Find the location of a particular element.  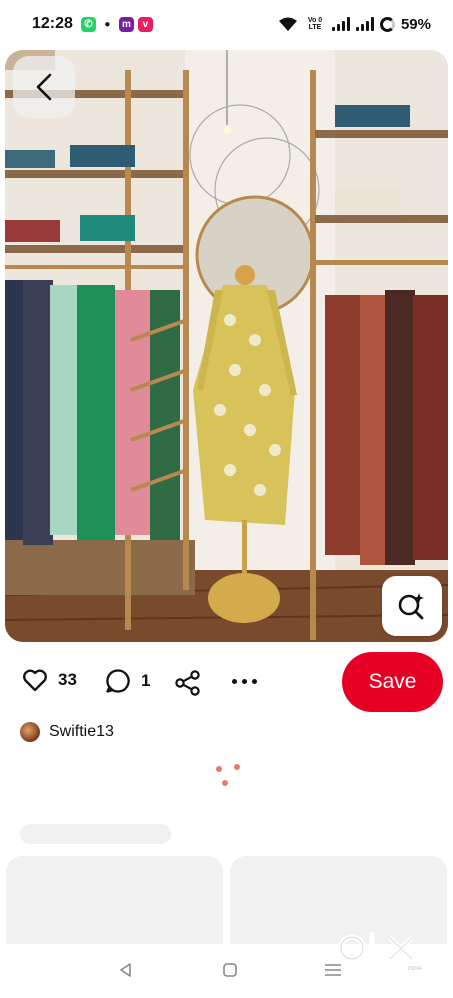

comment-button: 1 is located at coordinates (127, 681).